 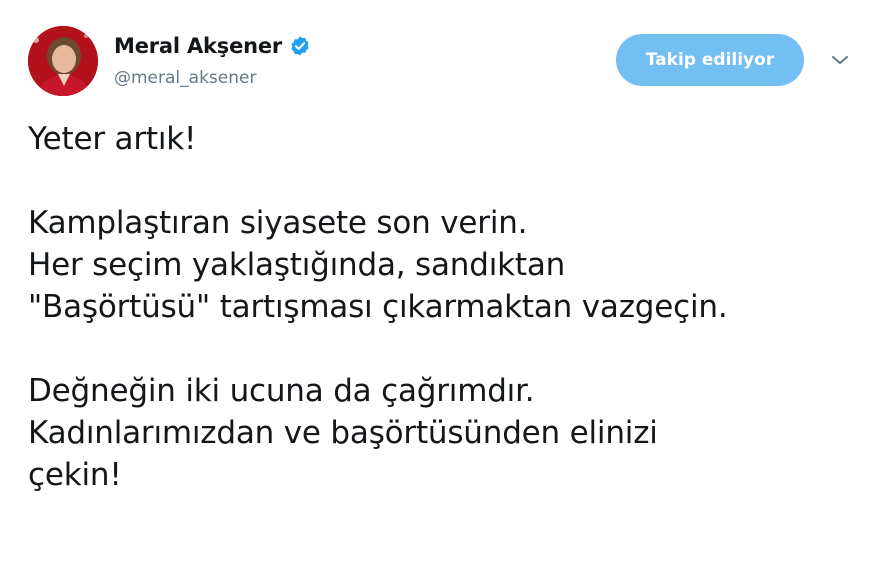 What do you see at coordinates (343, 433) in the screenshot?
I see `tweet-line: Kadınlarımızdan ve başörtüsünden elinizi` at bounding box center [343, 433].